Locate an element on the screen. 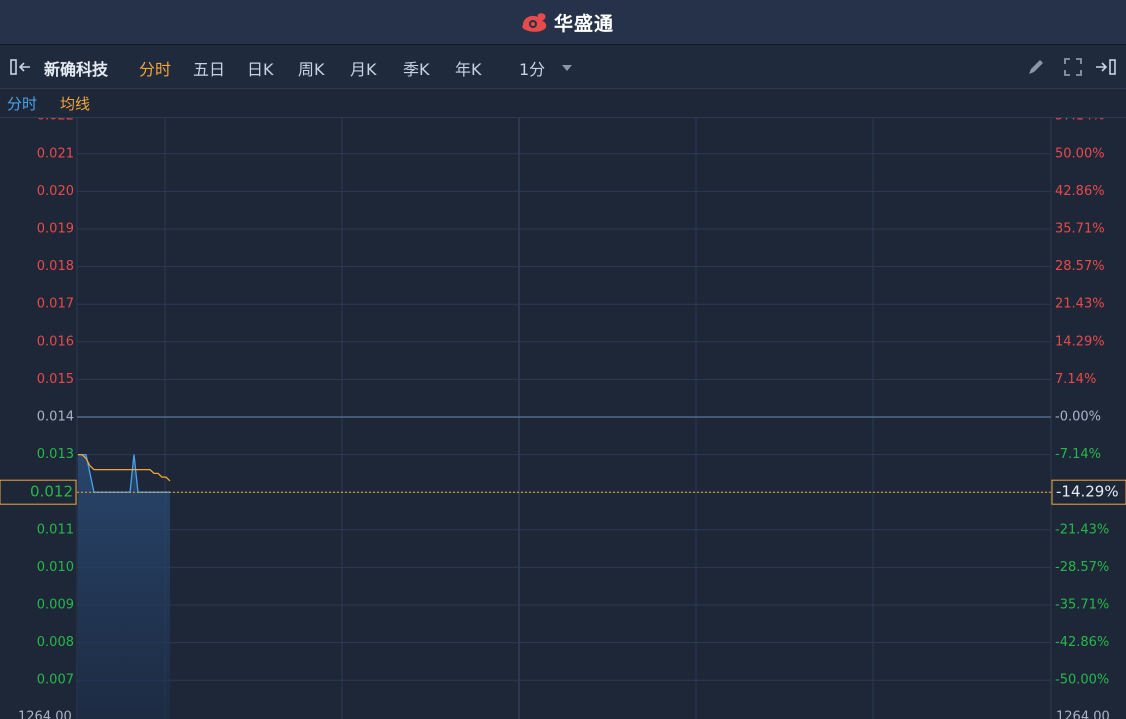 The width and height of the screenshot is (1126, 719). pct-tick-label: 28.57% is located at coordinates (1080, 266).